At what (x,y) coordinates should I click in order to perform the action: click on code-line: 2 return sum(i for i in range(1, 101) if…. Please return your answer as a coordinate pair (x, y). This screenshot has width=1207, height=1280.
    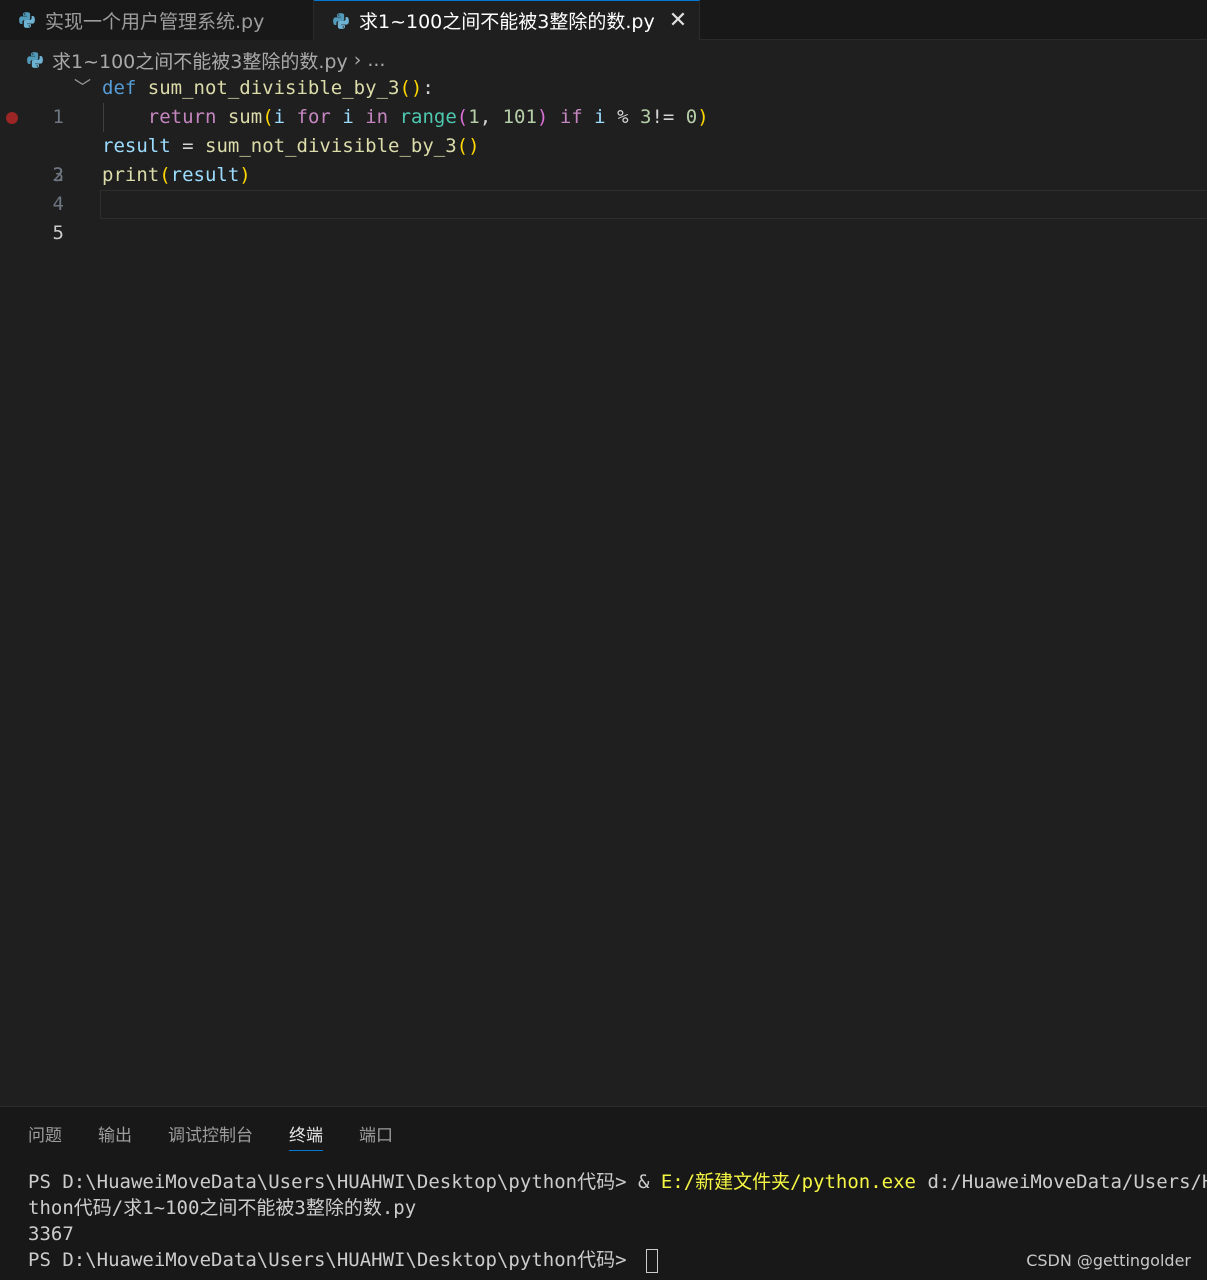
    Looking at the image, I should click on (603, 144).